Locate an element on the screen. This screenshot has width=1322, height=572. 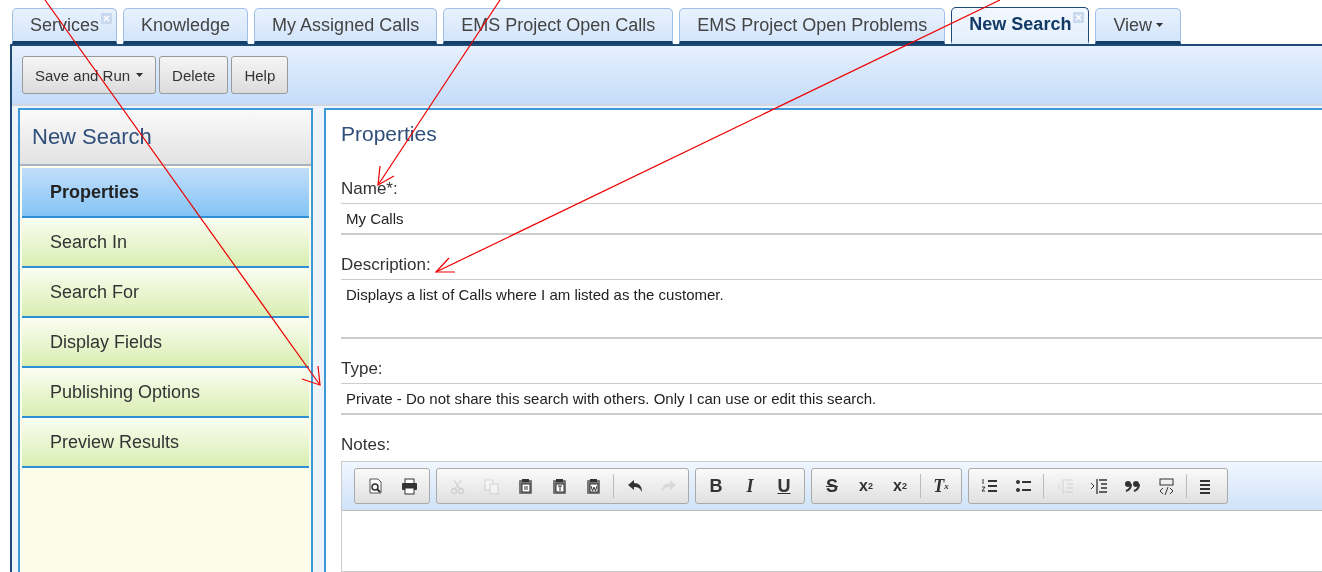
bulleted-list-icon is located at coordinates (1023, 486).